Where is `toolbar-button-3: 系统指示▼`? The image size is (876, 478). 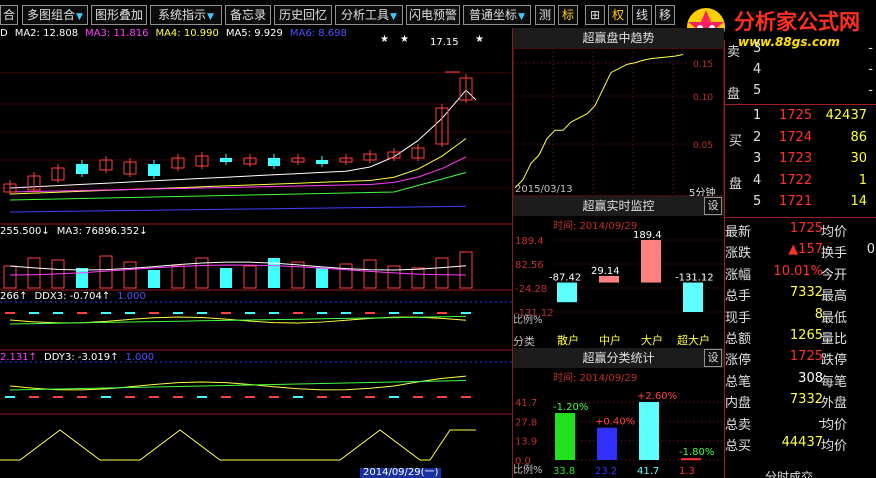
toolbar-button-3: 系统指示▼ is located at coordinates (186, 15).